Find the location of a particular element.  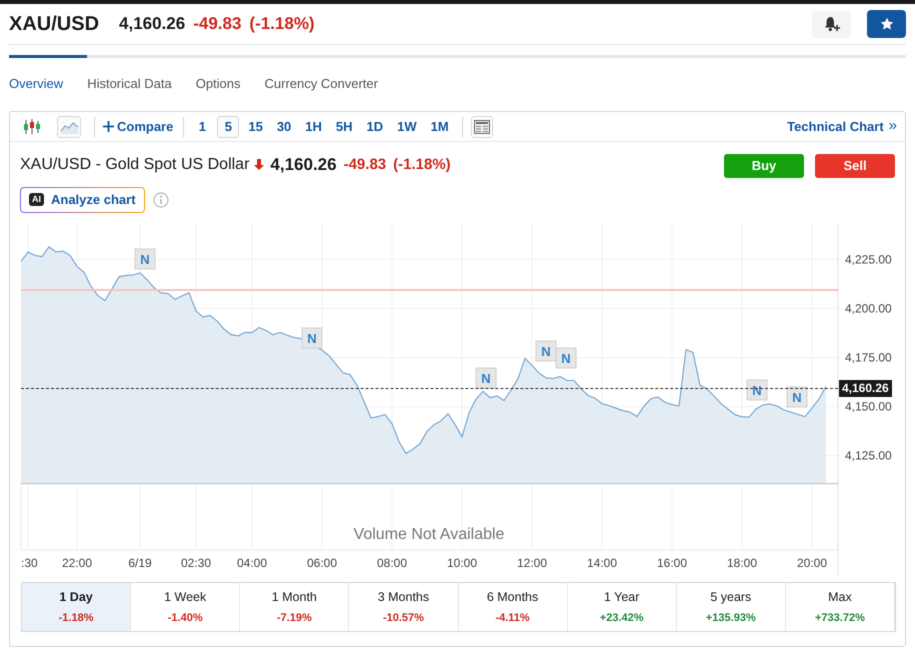

axis-label: 16:00 is located at coordinates (672, 563).